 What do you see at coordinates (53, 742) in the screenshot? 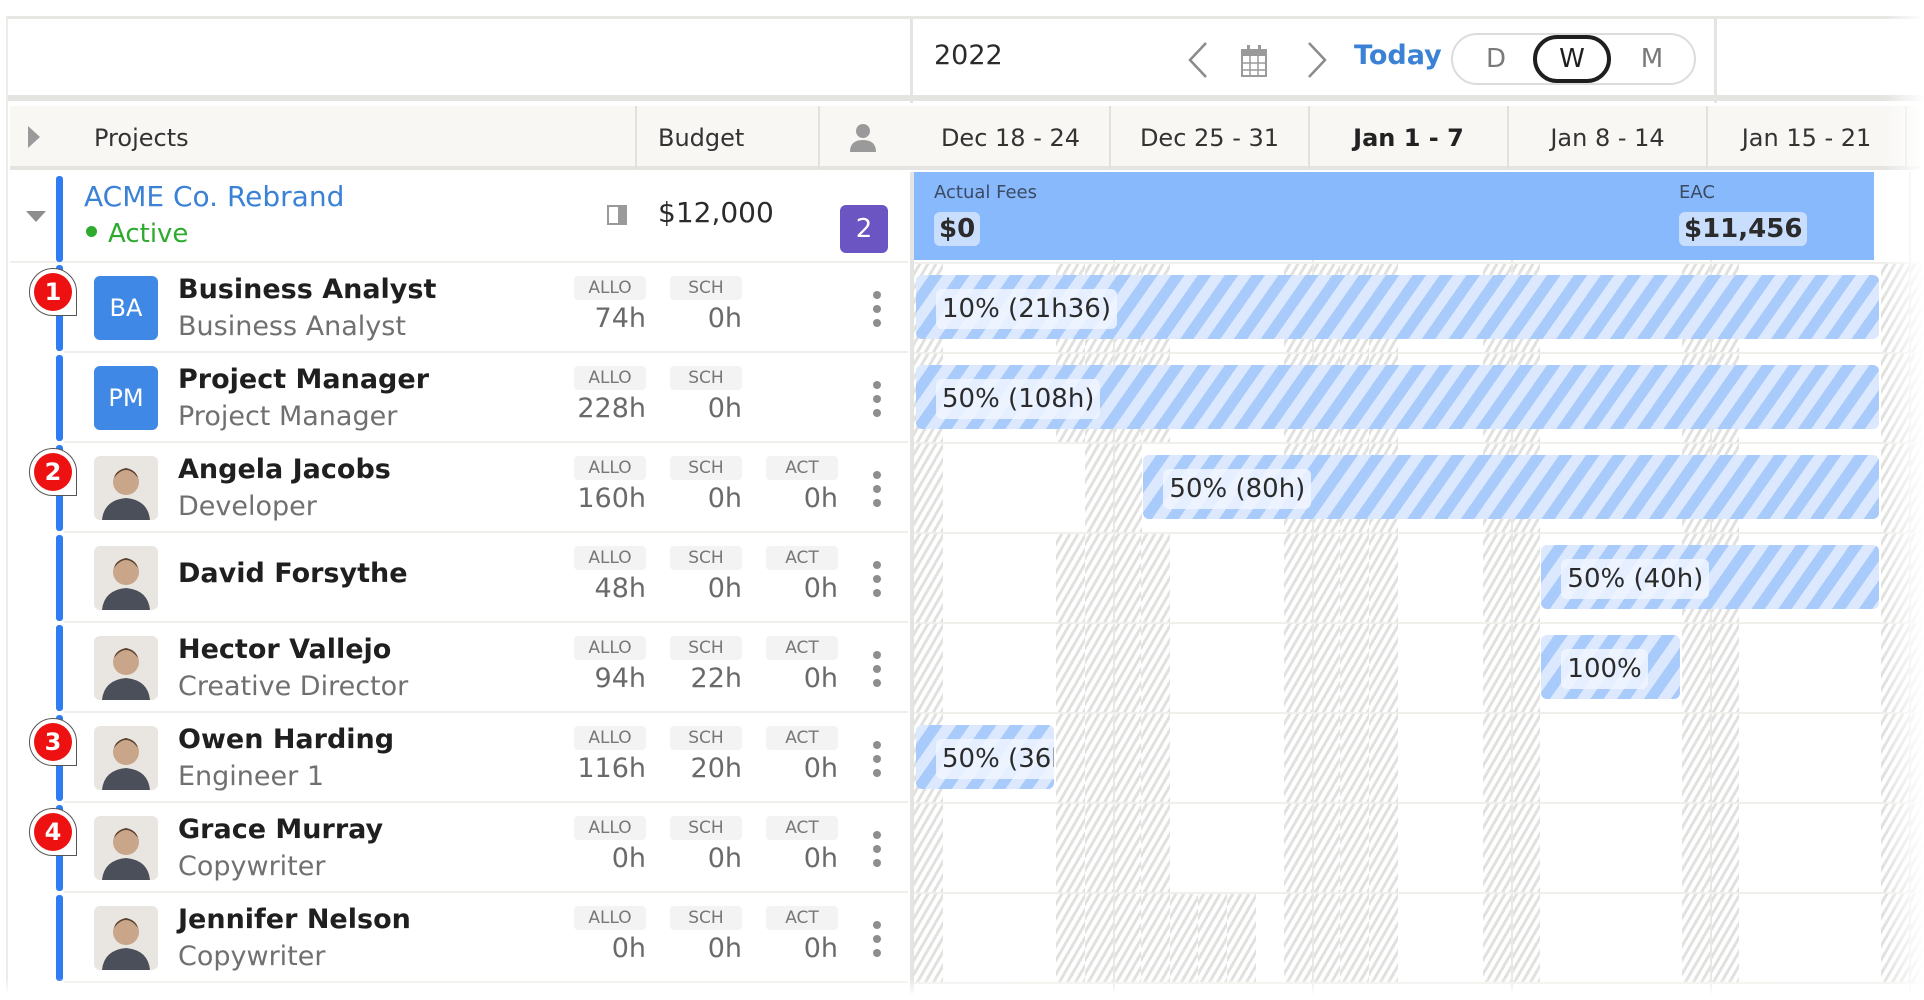
I see `step-marker: 3` at bounding box center [53, 742].